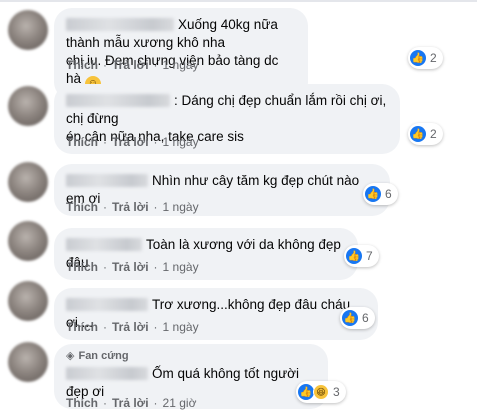 The height and width of the screenshot is (414, 477). Describe the element at coordinates (238, 1) in the screenshot. I see `top-divider` at that location.